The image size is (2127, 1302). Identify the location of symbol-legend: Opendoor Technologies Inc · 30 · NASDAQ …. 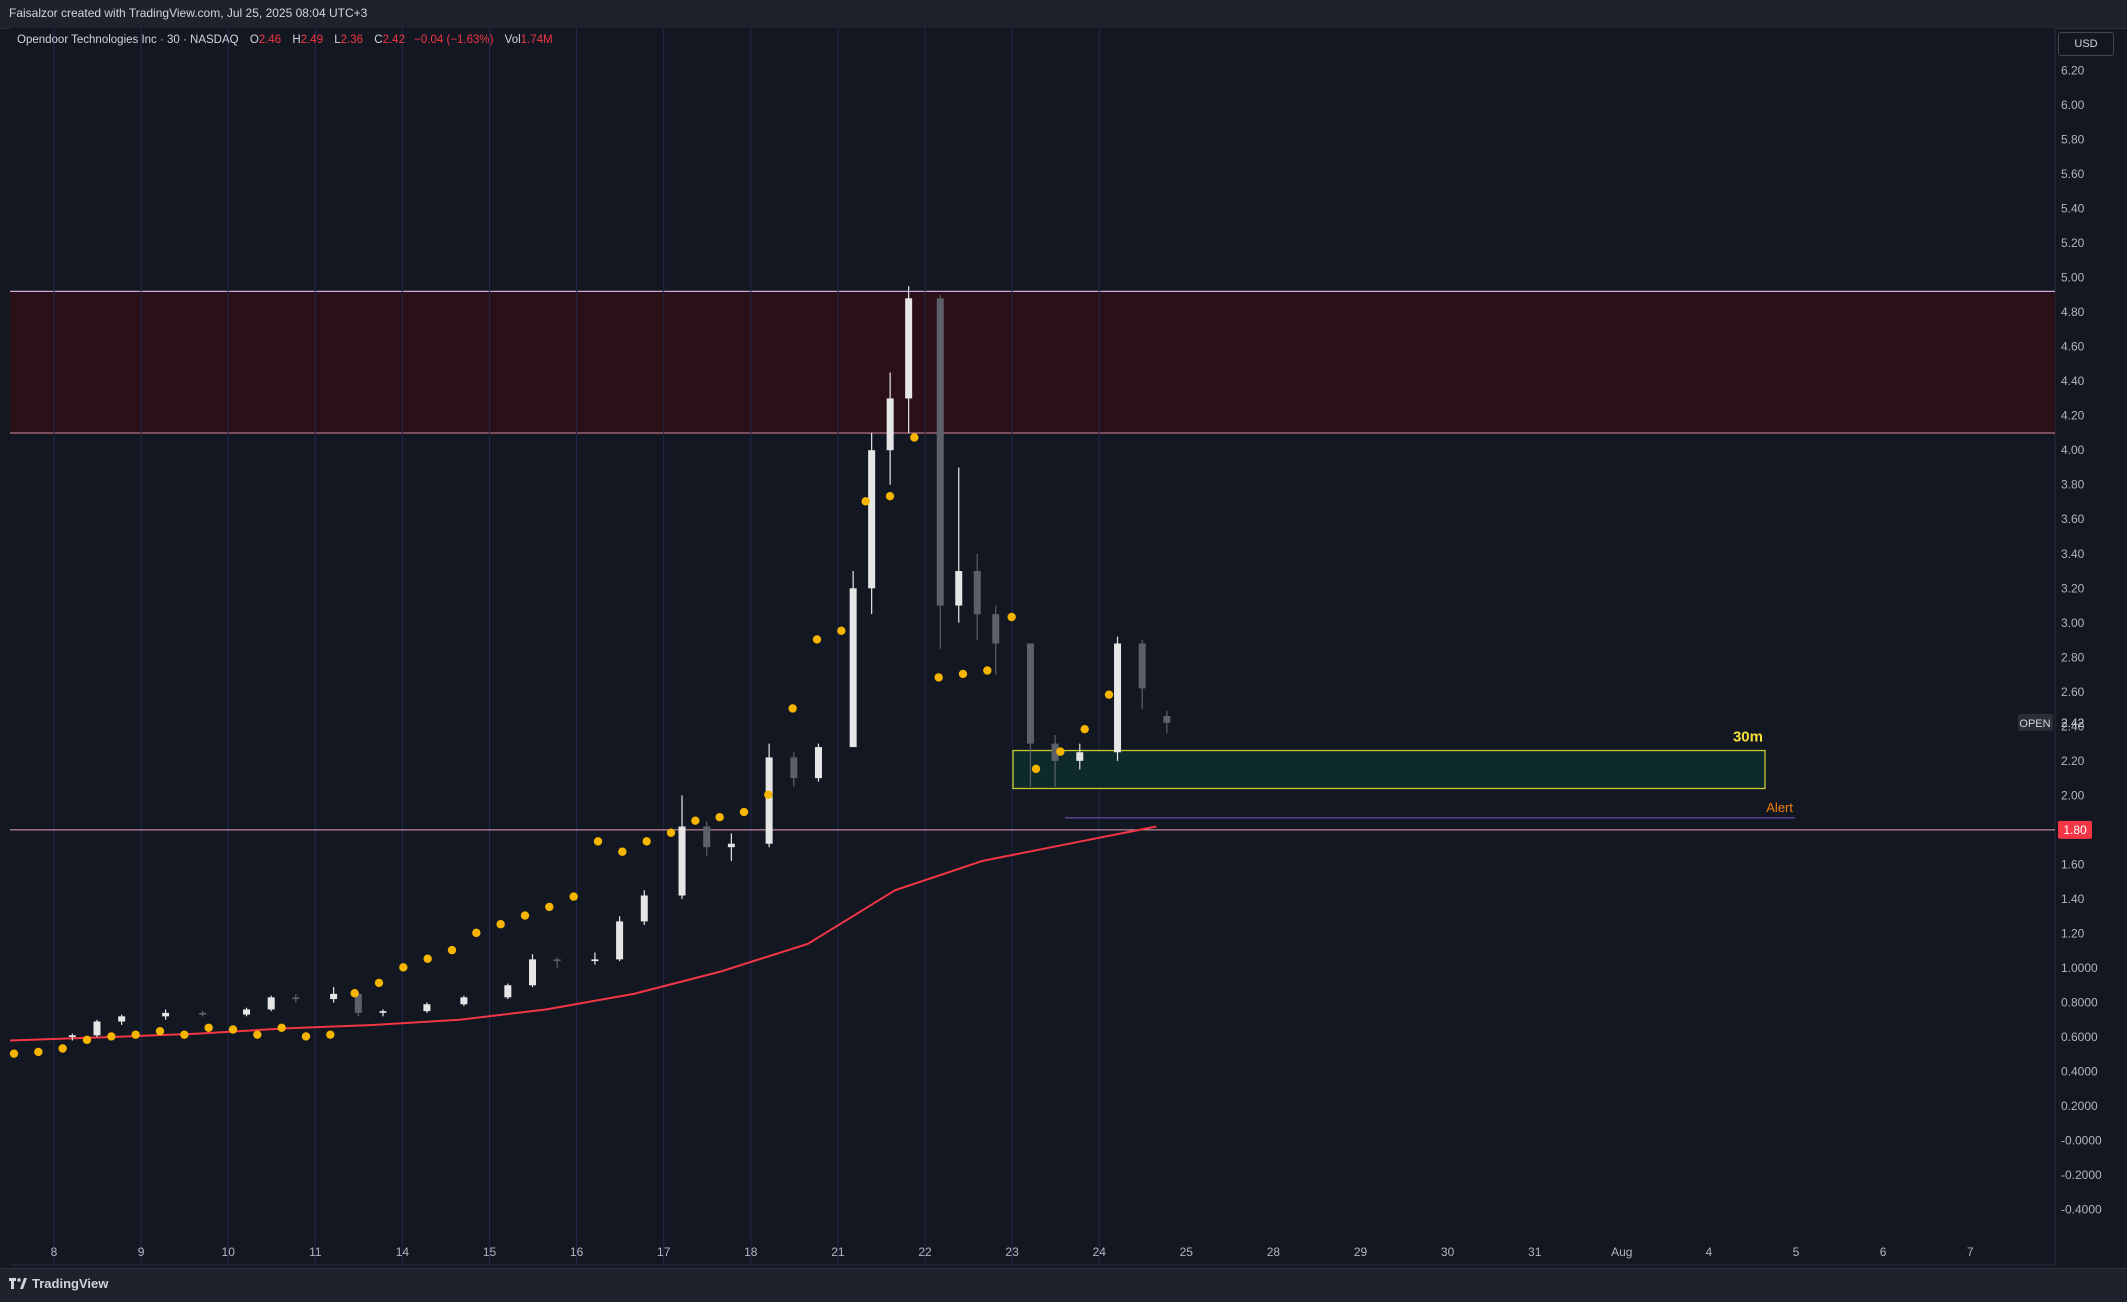
(285, 40).